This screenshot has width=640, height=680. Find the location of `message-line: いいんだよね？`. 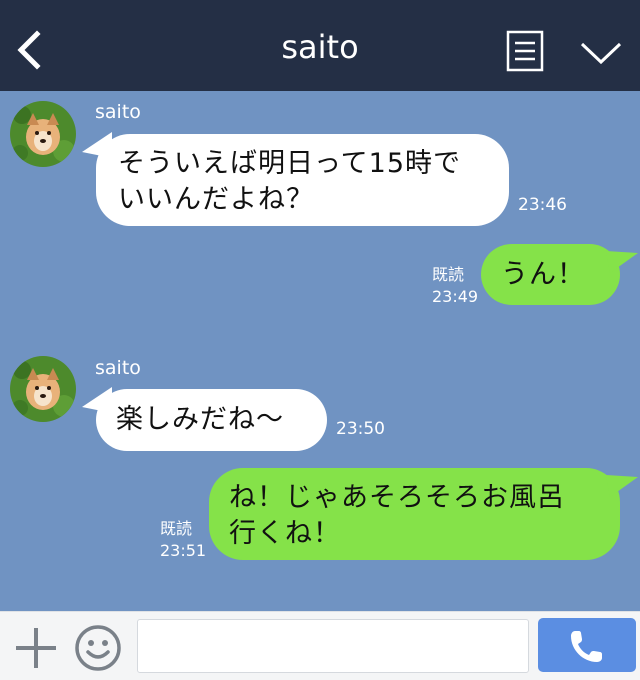

message-line: いいんだよね？ is located at coordinates (216, 199).